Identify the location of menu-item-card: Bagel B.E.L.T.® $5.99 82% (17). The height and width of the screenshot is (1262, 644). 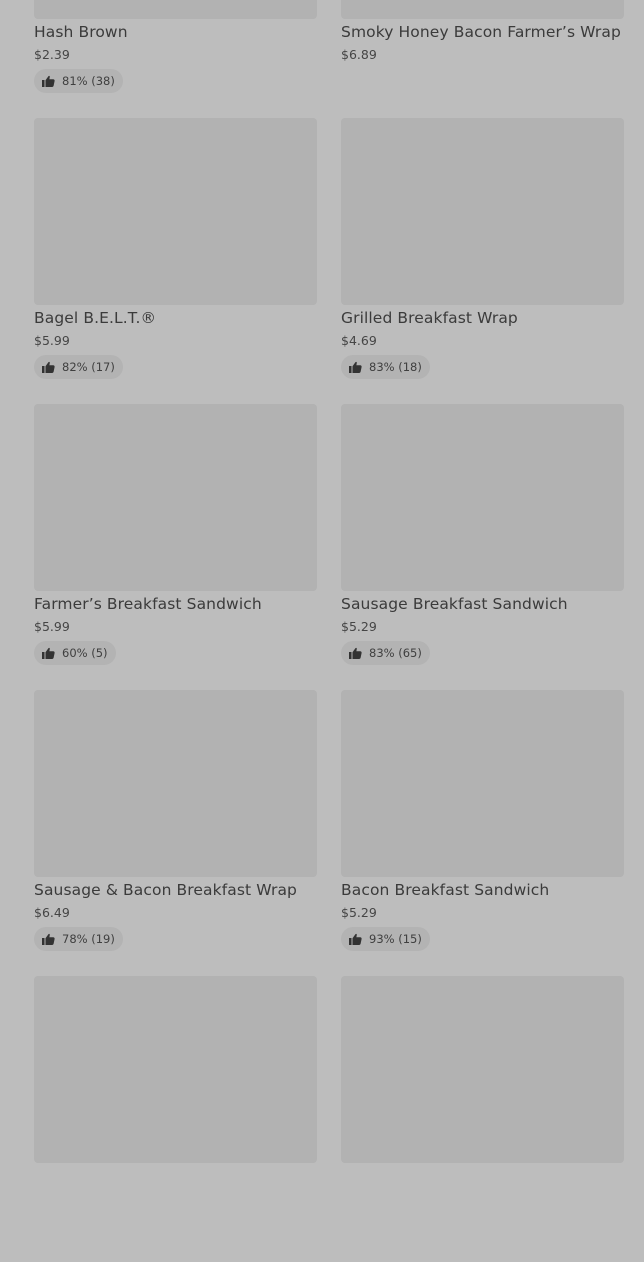
(175, 261).